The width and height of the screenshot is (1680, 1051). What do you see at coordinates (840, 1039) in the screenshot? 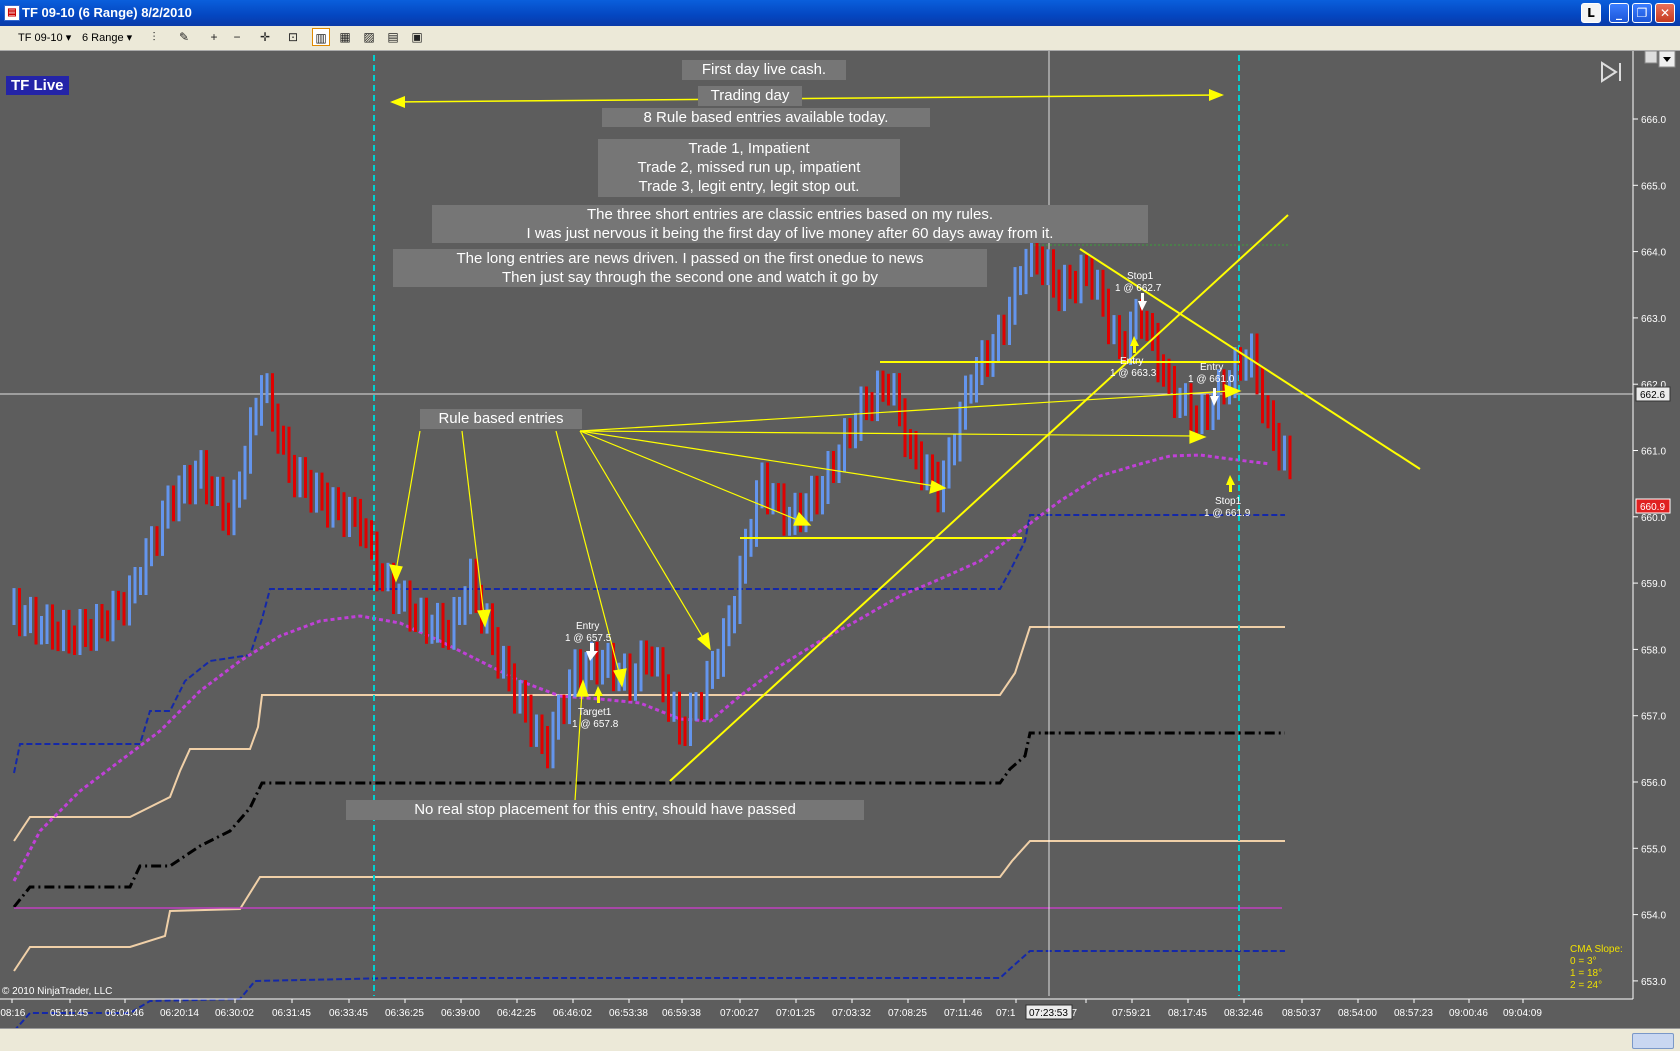
I see `horizontal-scrollbar` at bounding box center [840, 1039].